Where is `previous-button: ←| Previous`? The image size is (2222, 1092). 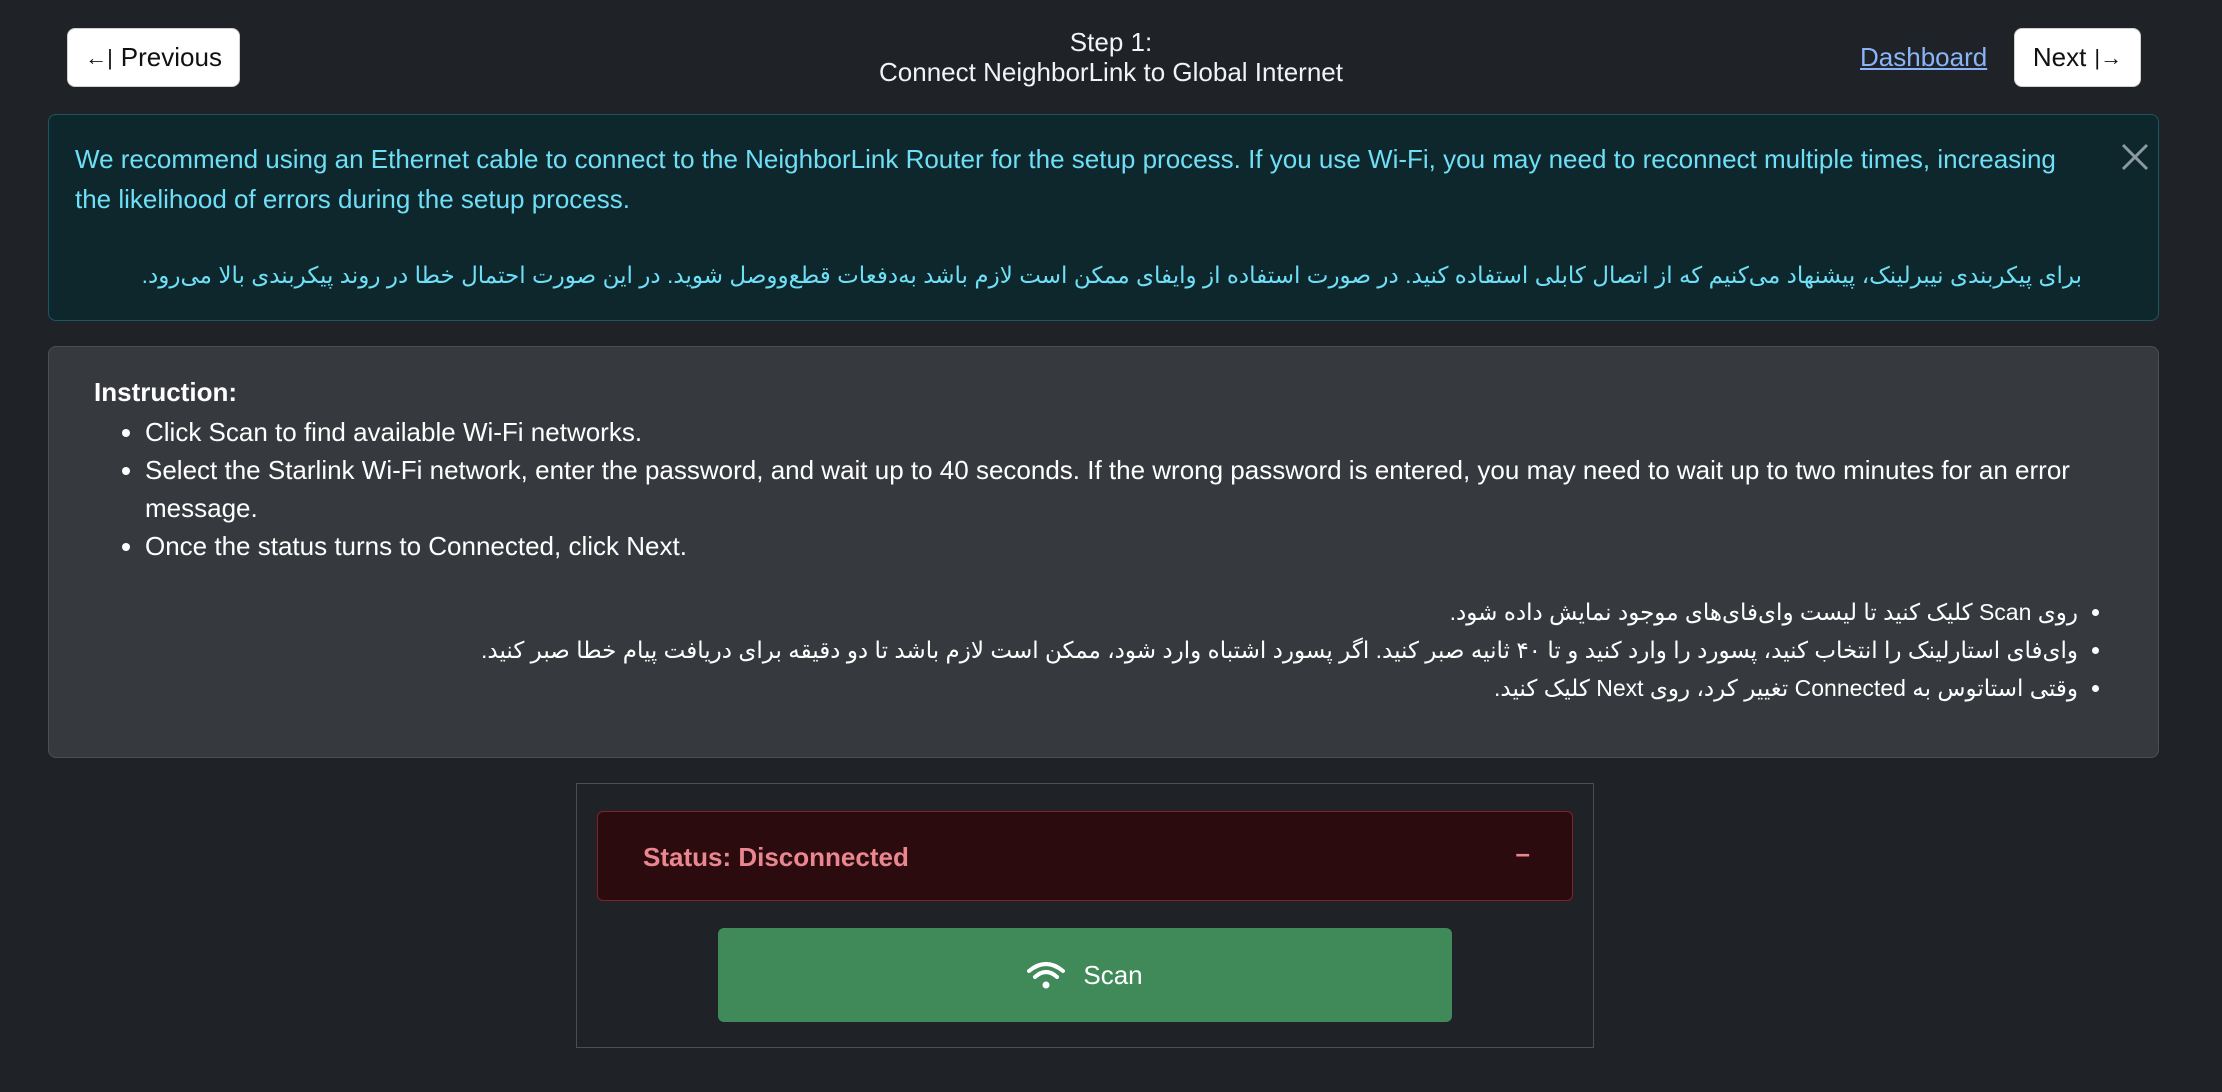 previous-button: ←| Previous is located at coordinates (153, 57).